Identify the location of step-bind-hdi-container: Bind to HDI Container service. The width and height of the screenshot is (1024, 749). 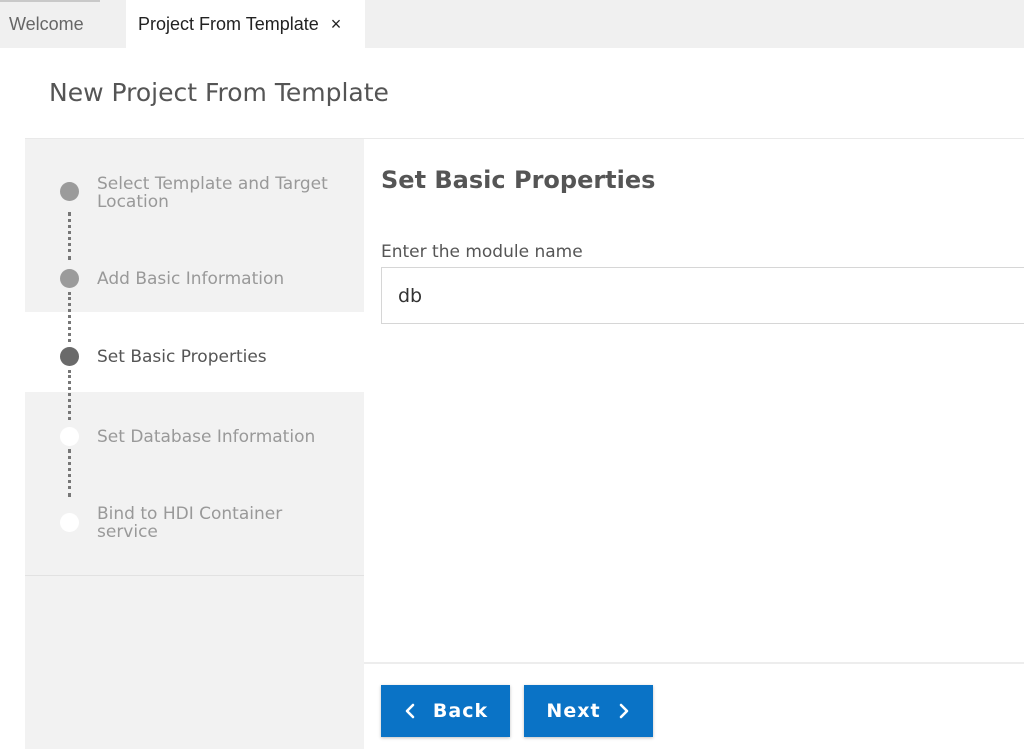
(217, 523).